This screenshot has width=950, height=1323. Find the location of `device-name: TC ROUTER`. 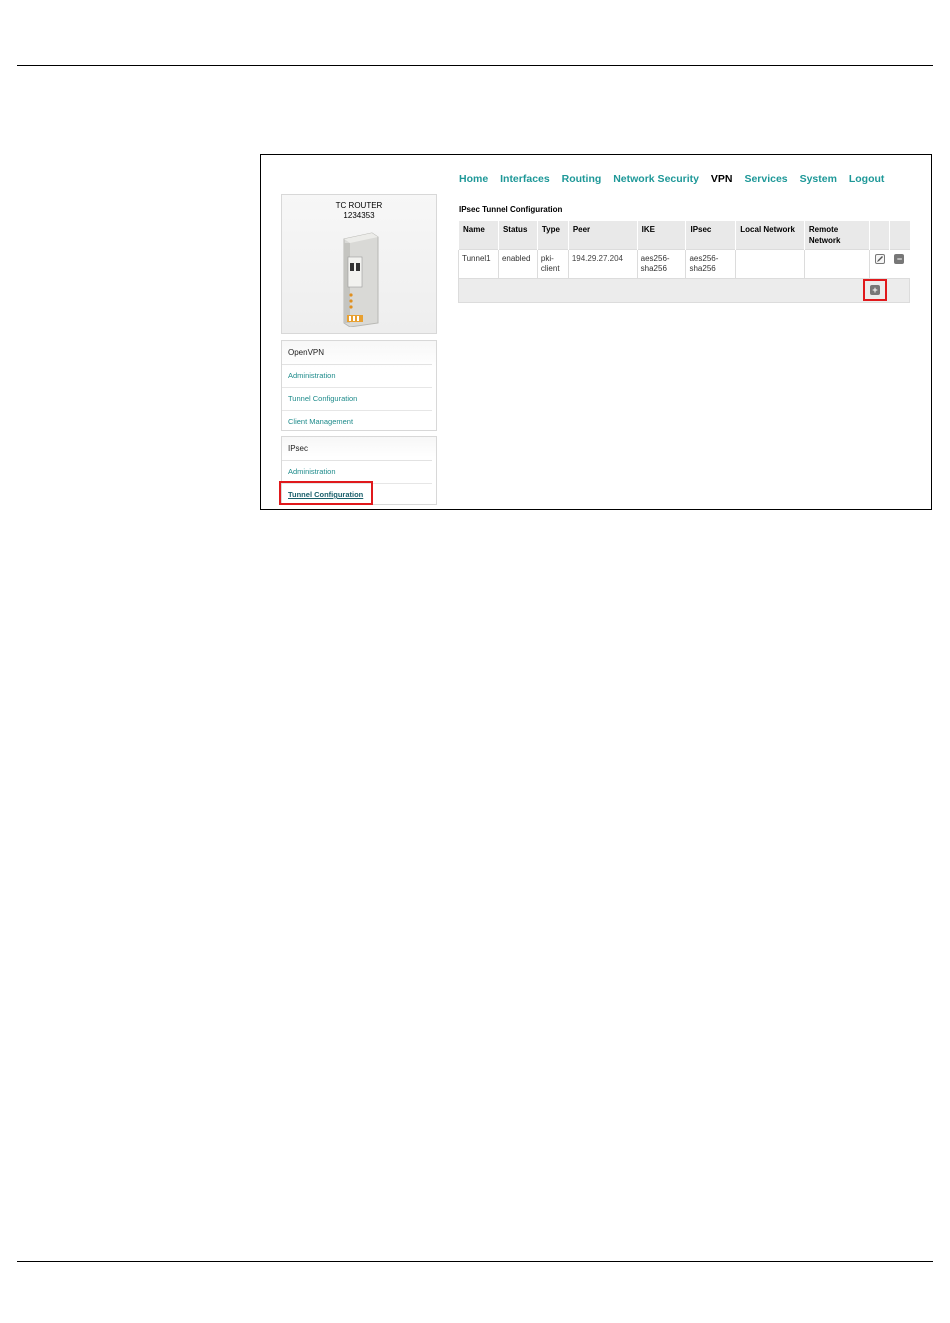

device-name: TC ROUTER is located at coordinates (359, 205).